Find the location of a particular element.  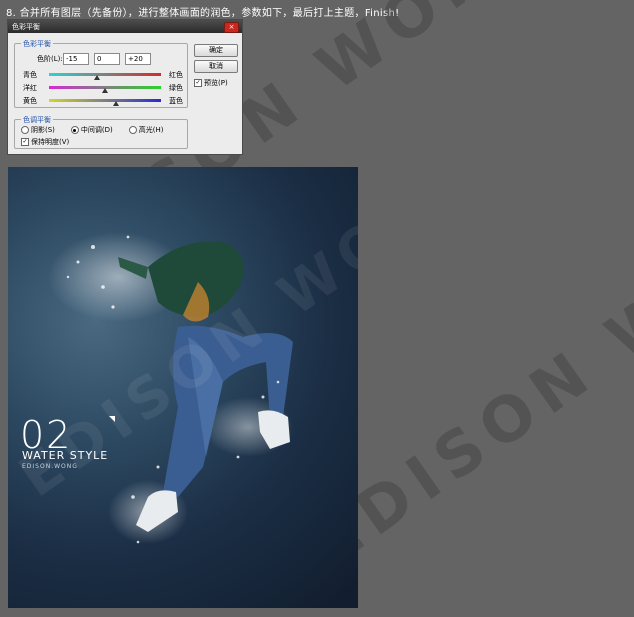

slider-left-label: 青色 is located at coordinates (30, 75).